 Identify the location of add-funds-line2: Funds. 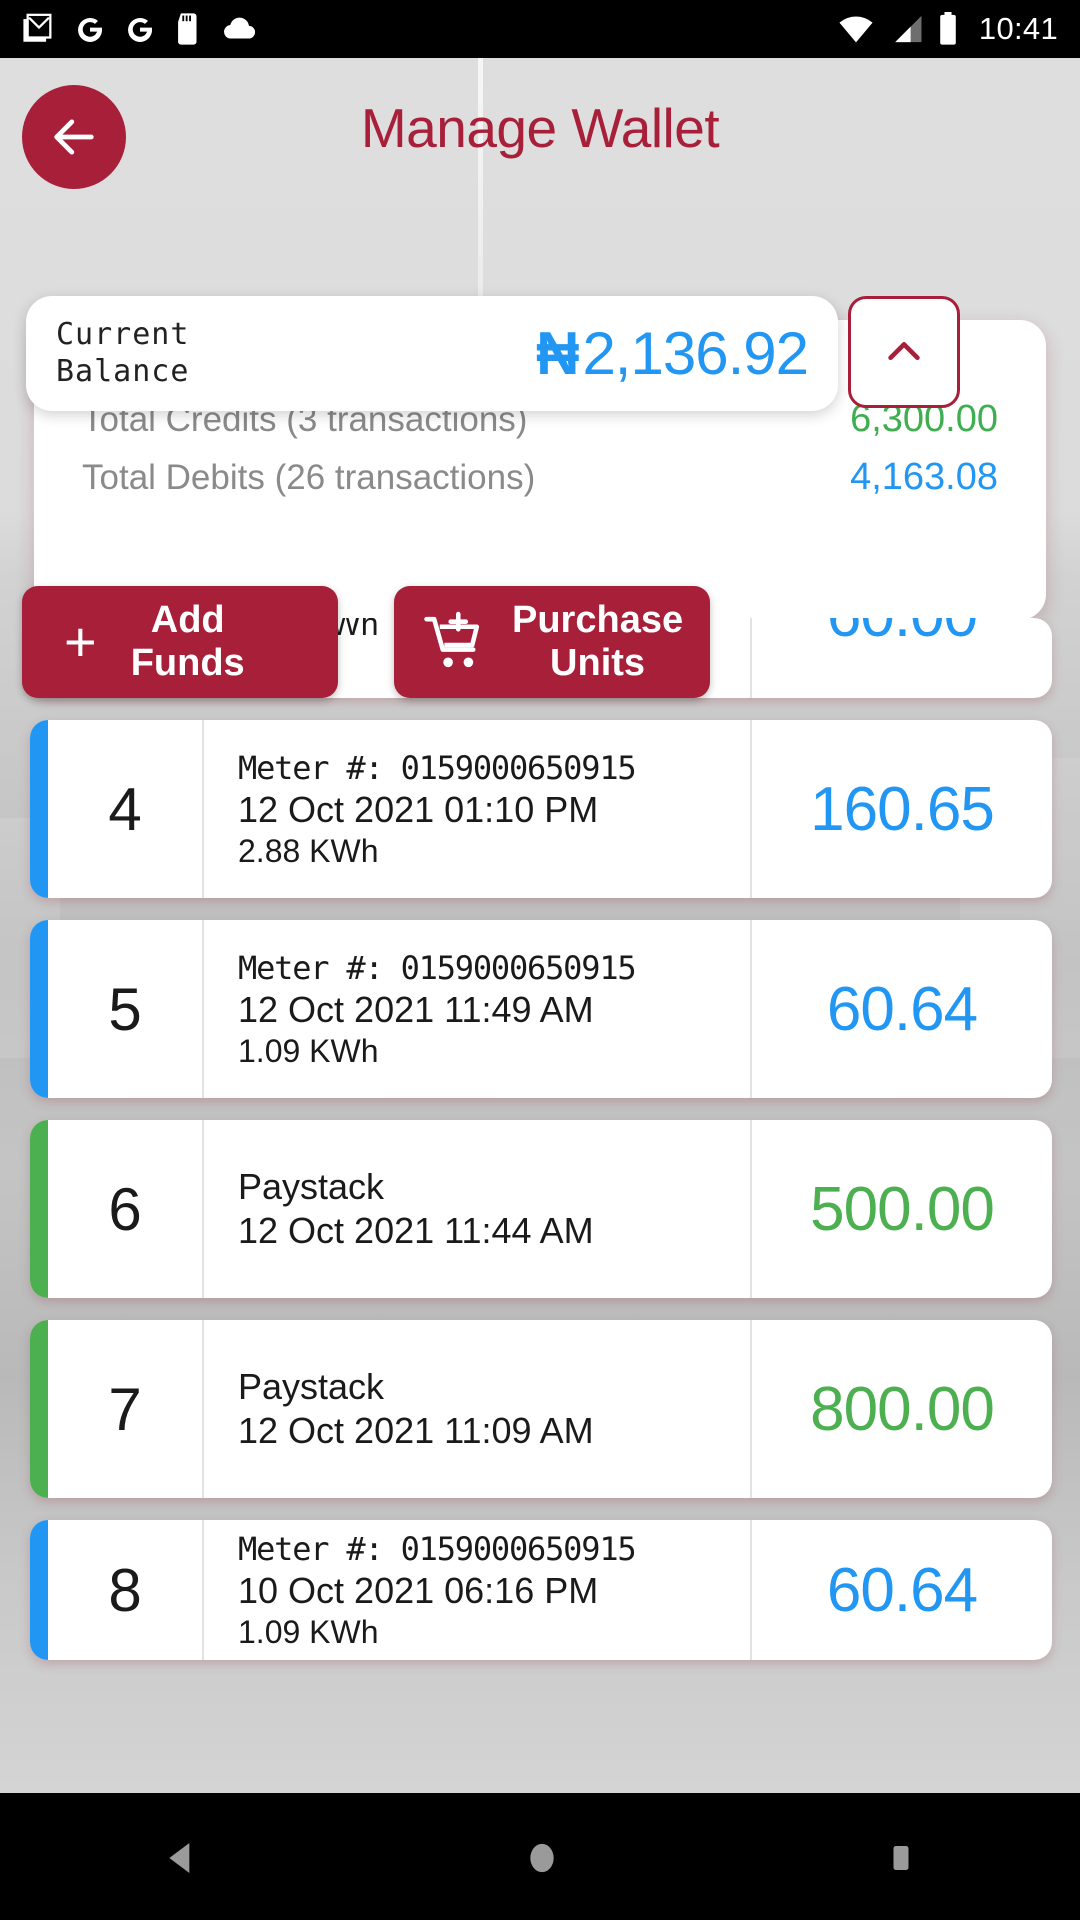
(187, 663).